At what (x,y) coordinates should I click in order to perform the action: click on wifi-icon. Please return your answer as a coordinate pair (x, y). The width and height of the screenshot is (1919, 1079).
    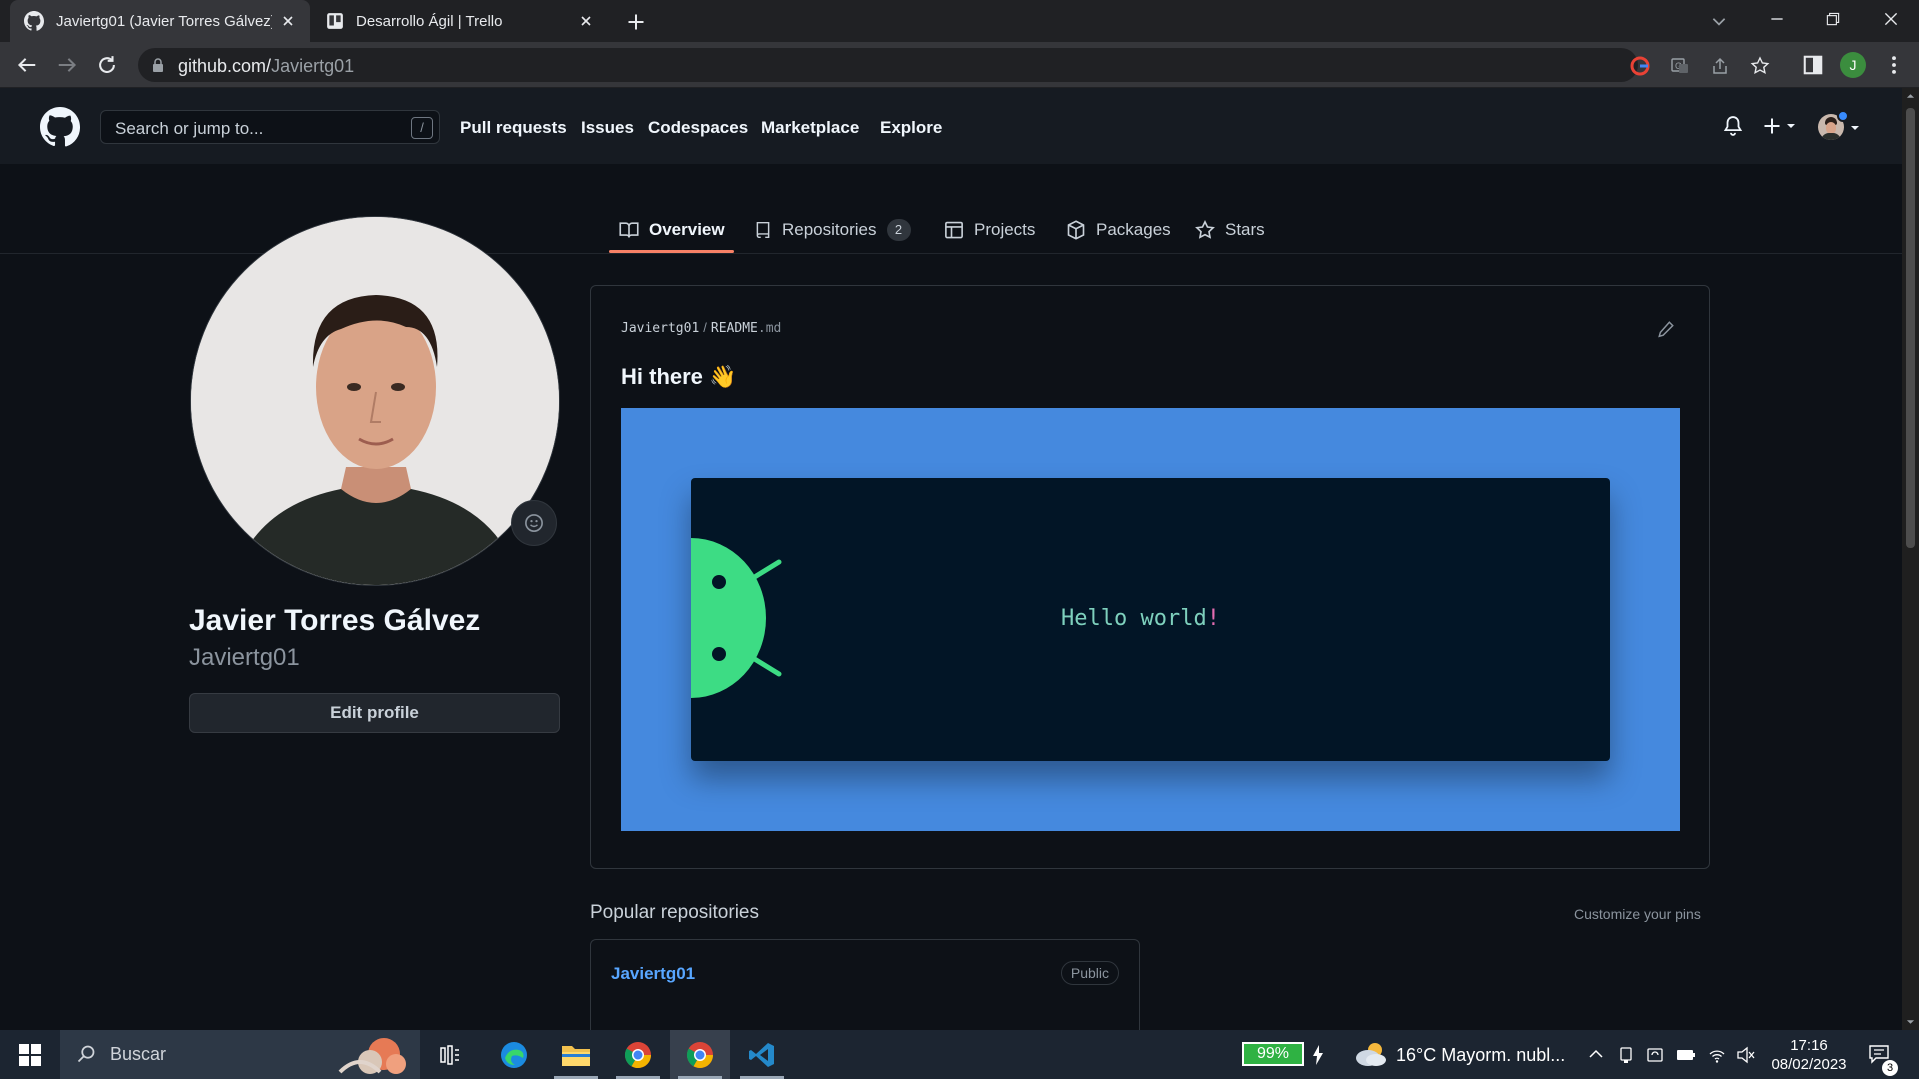
    Looking at the image, I should click on (1717, 1055).